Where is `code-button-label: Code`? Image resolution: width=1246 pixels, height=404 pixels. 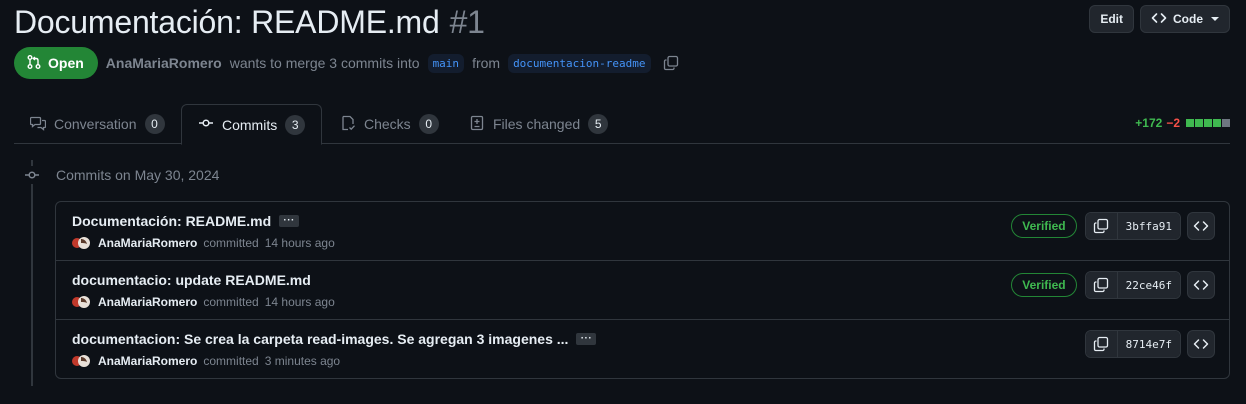 code-button-label: Code is located at coordinates (1188, 19).